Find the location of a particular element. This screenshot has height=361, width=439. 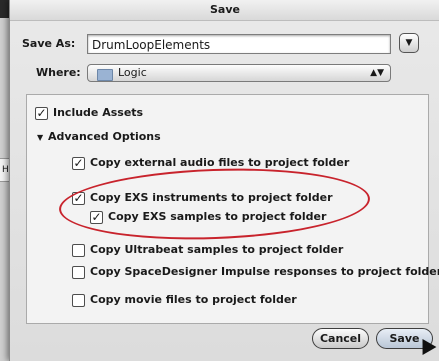

advanced-options-header: Advanced Options is located at coordinates (104, 136).